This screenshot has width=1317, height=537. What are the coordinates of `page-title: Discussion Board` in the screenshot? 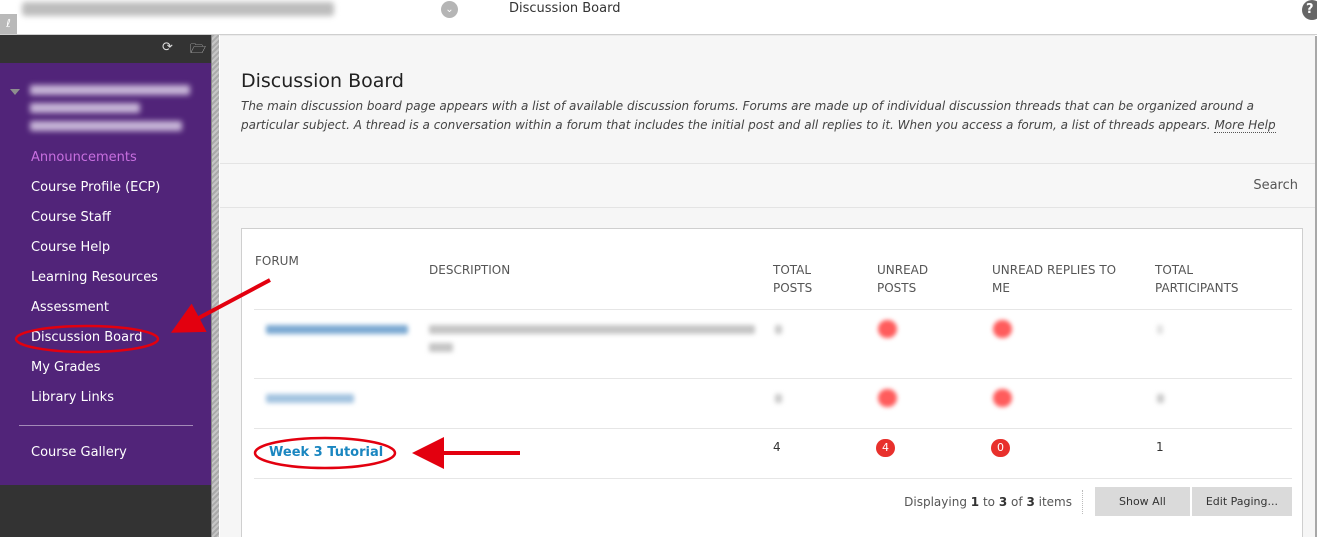 It's located at (322, 81).